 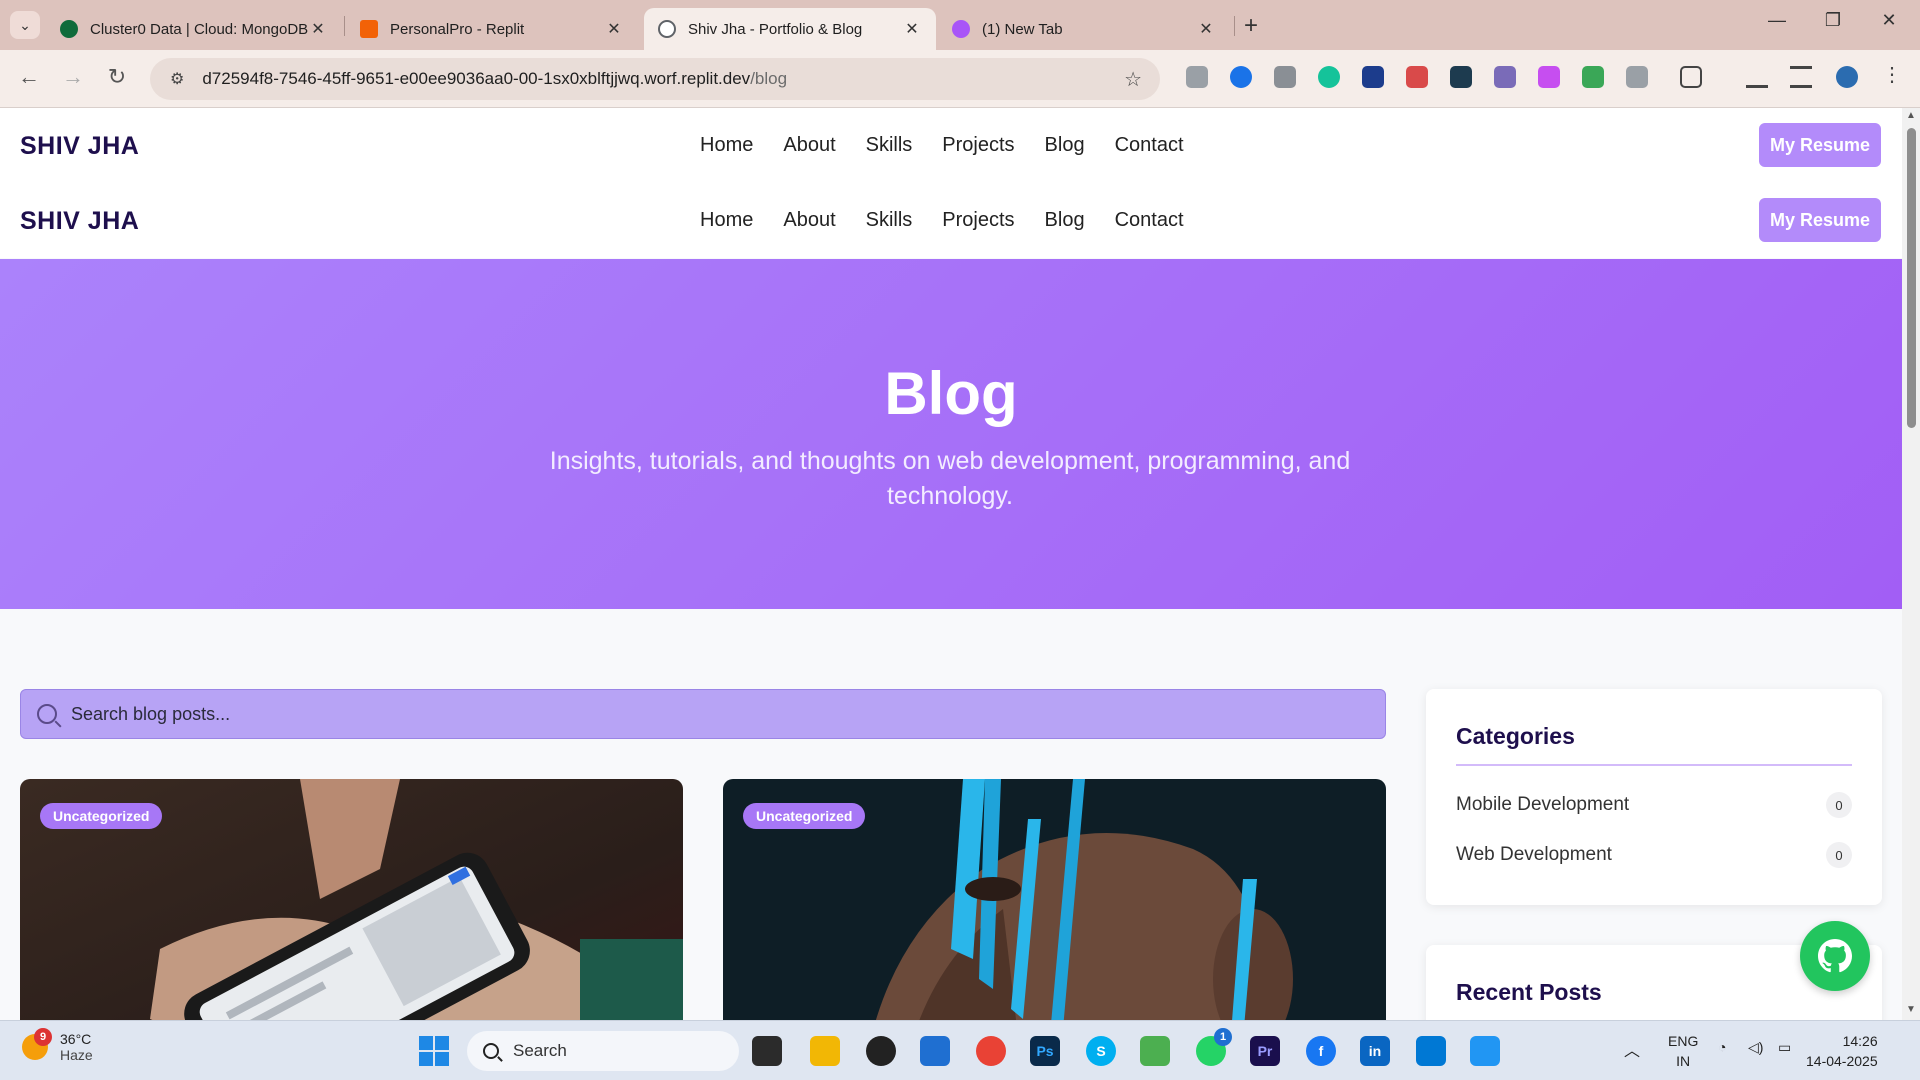 I want to click on restore-icon: ❐, so click(x=1833, y=20).